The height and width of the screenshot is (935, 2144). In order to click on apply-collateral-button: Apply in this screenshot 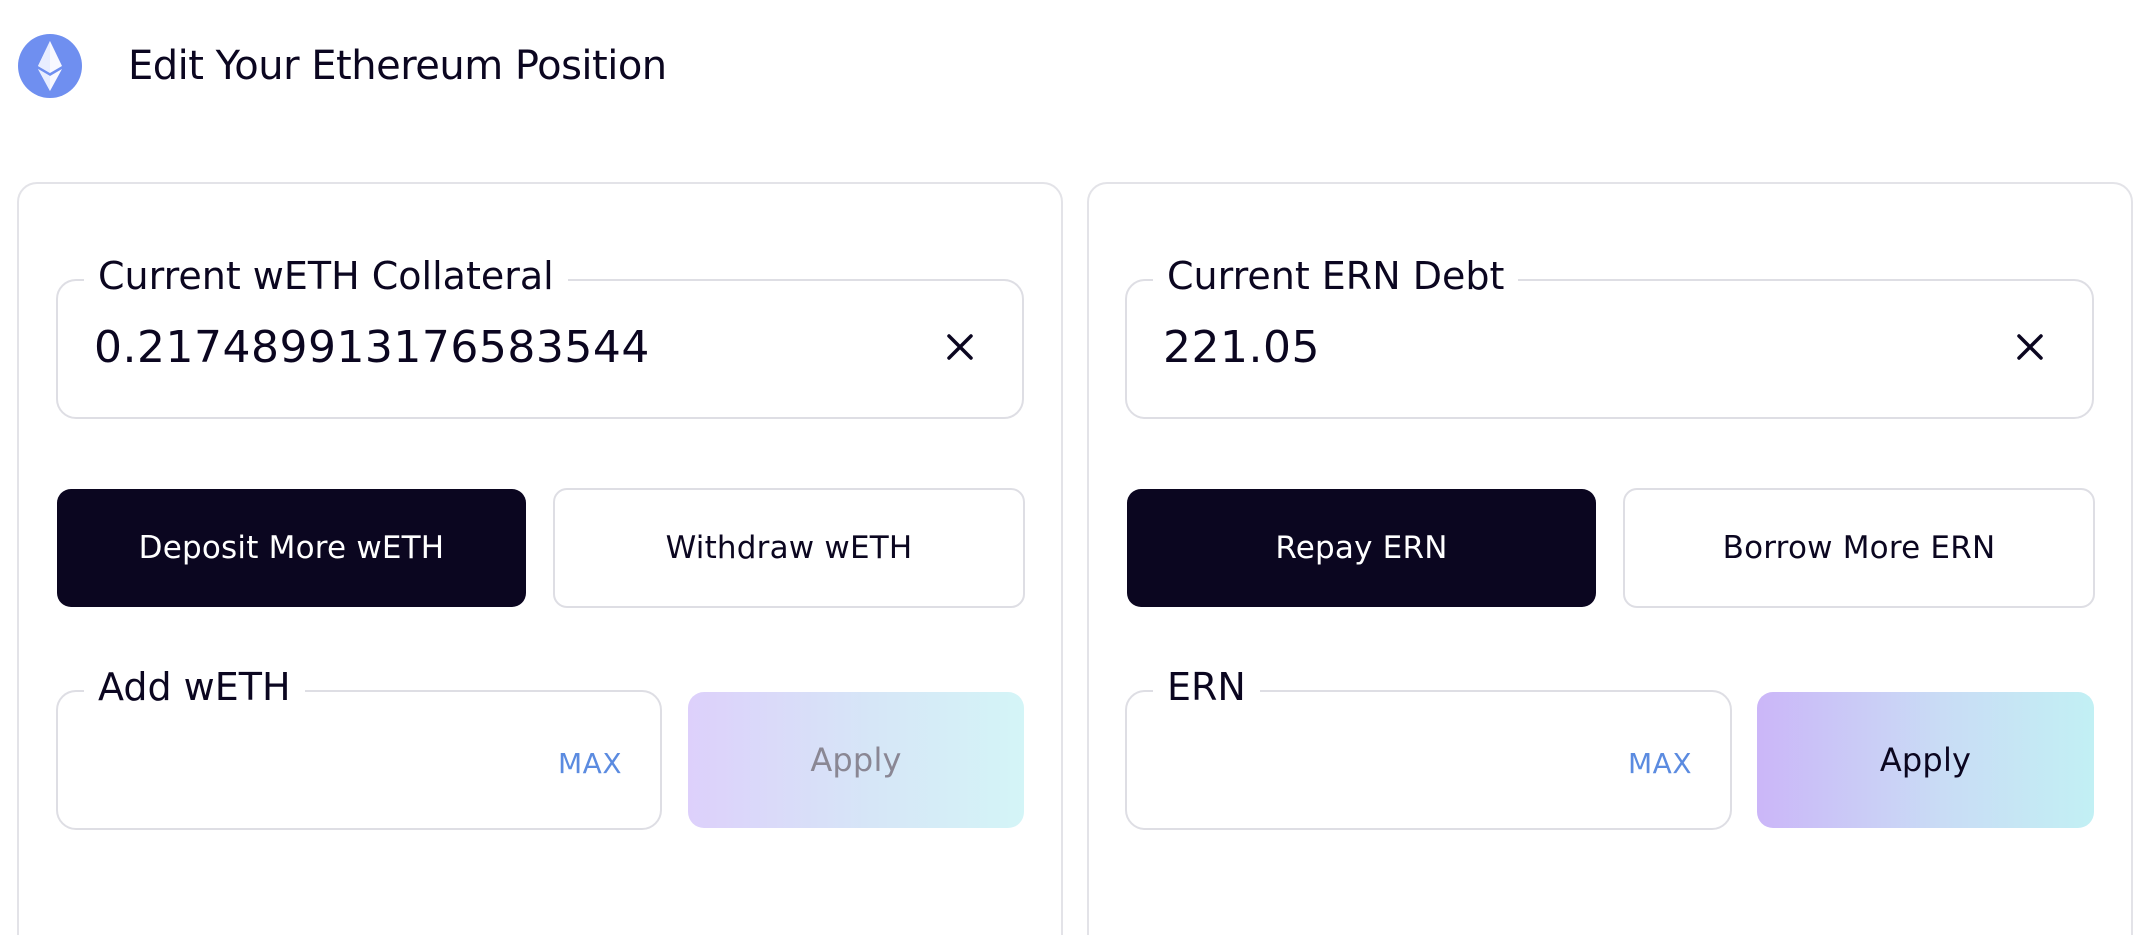, I will do `click(856, 760)`.